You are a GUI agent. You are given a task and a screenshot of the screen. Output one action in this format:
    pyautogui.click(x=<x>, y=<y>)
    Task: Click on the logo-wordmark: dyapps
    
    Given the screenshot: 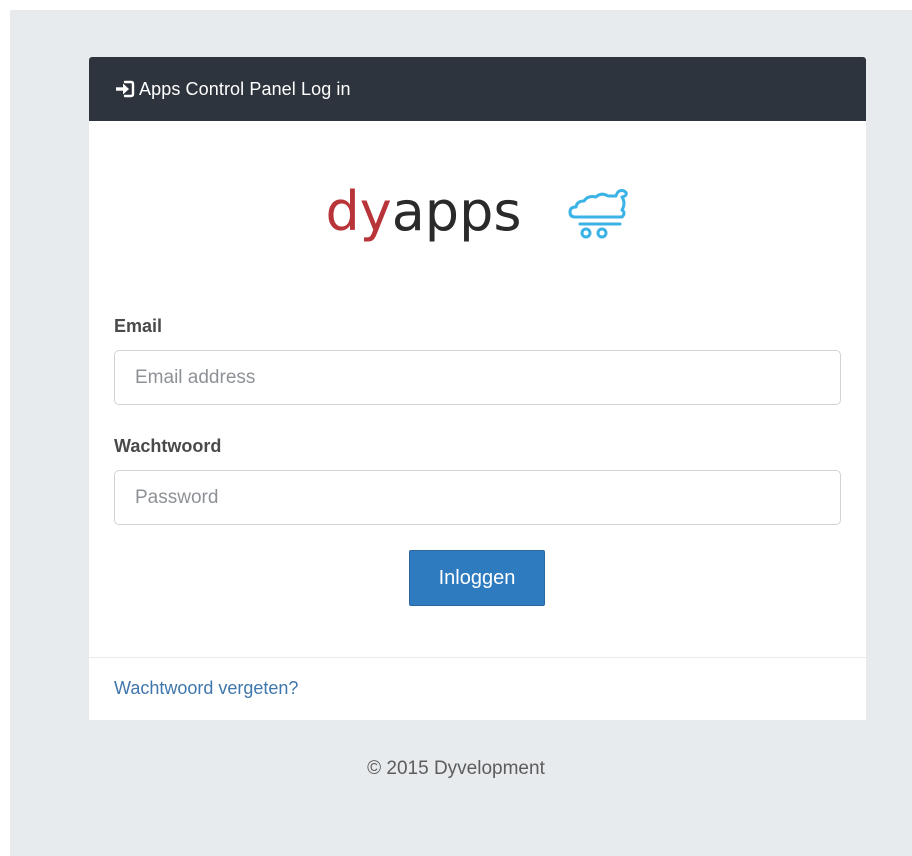 What is the action you would take?
    pyautogui.click(x=423, y=212)
    